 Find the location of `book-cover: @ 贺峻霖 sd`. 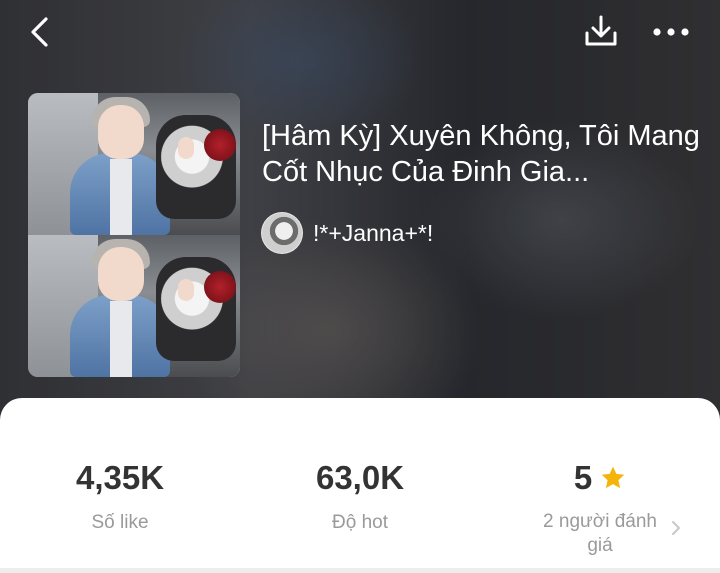

book-cover: @ 贺峻霖 sd is located at coordinates (134, 235).